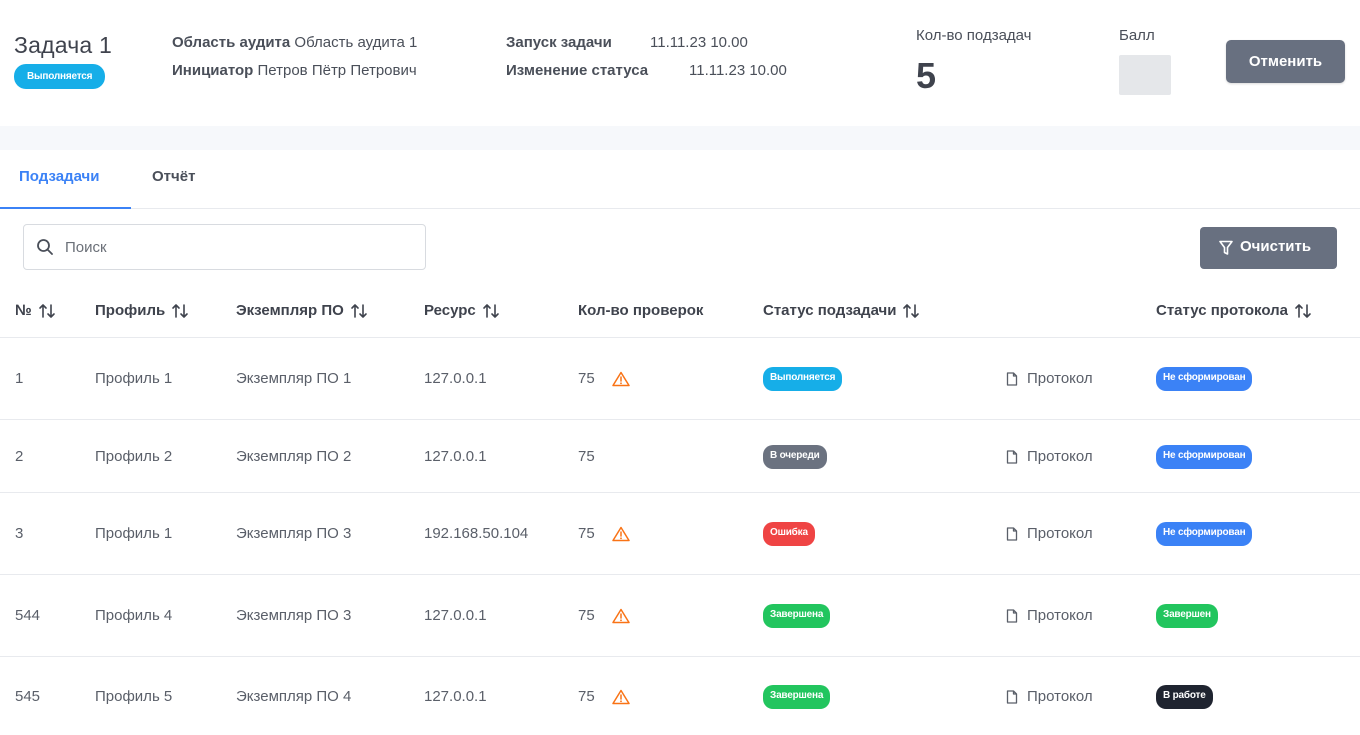 The width and height of the screenshot is (1360, 735). I want to click on column-header-checks-label: Кол-во проверок, so click(641, 310).